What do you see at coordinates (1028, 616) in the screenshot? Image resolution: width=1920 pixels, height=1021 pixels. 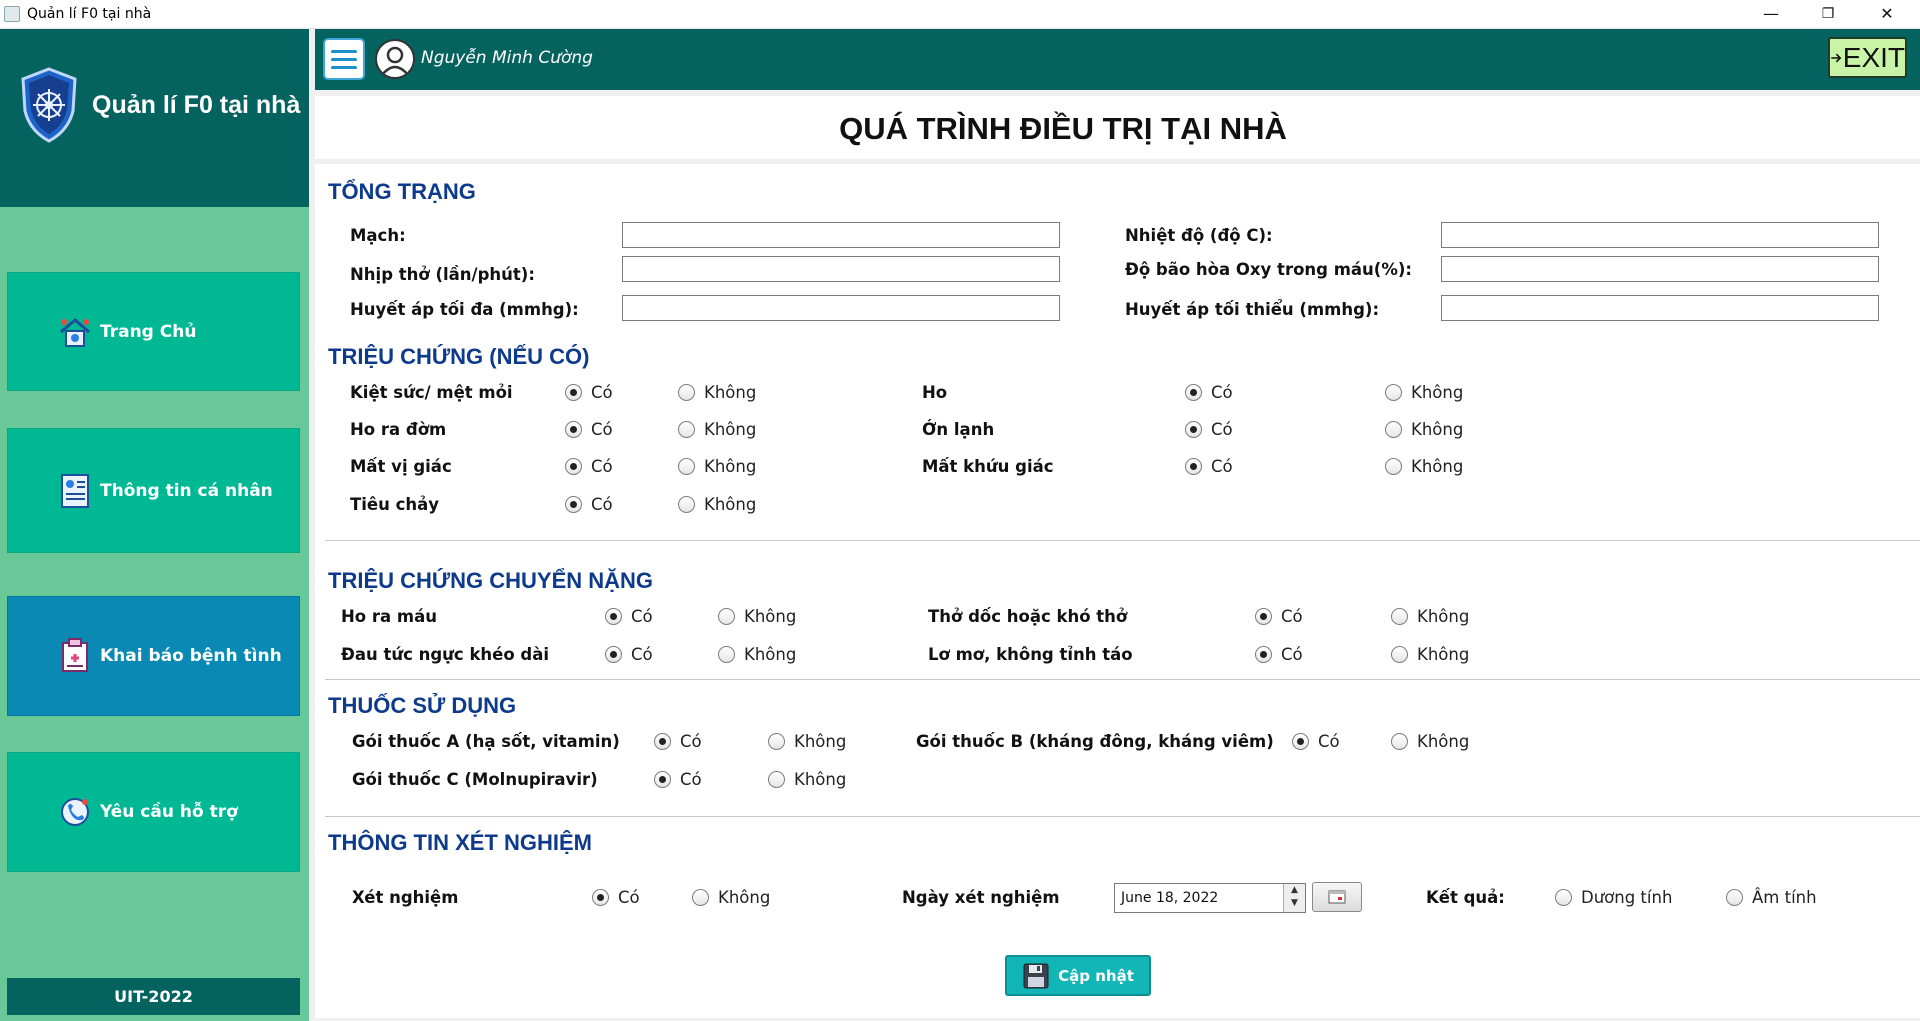 I see `symptom-label: Thở dốc hoặc khó thở` at bounding box center [1028, 616].